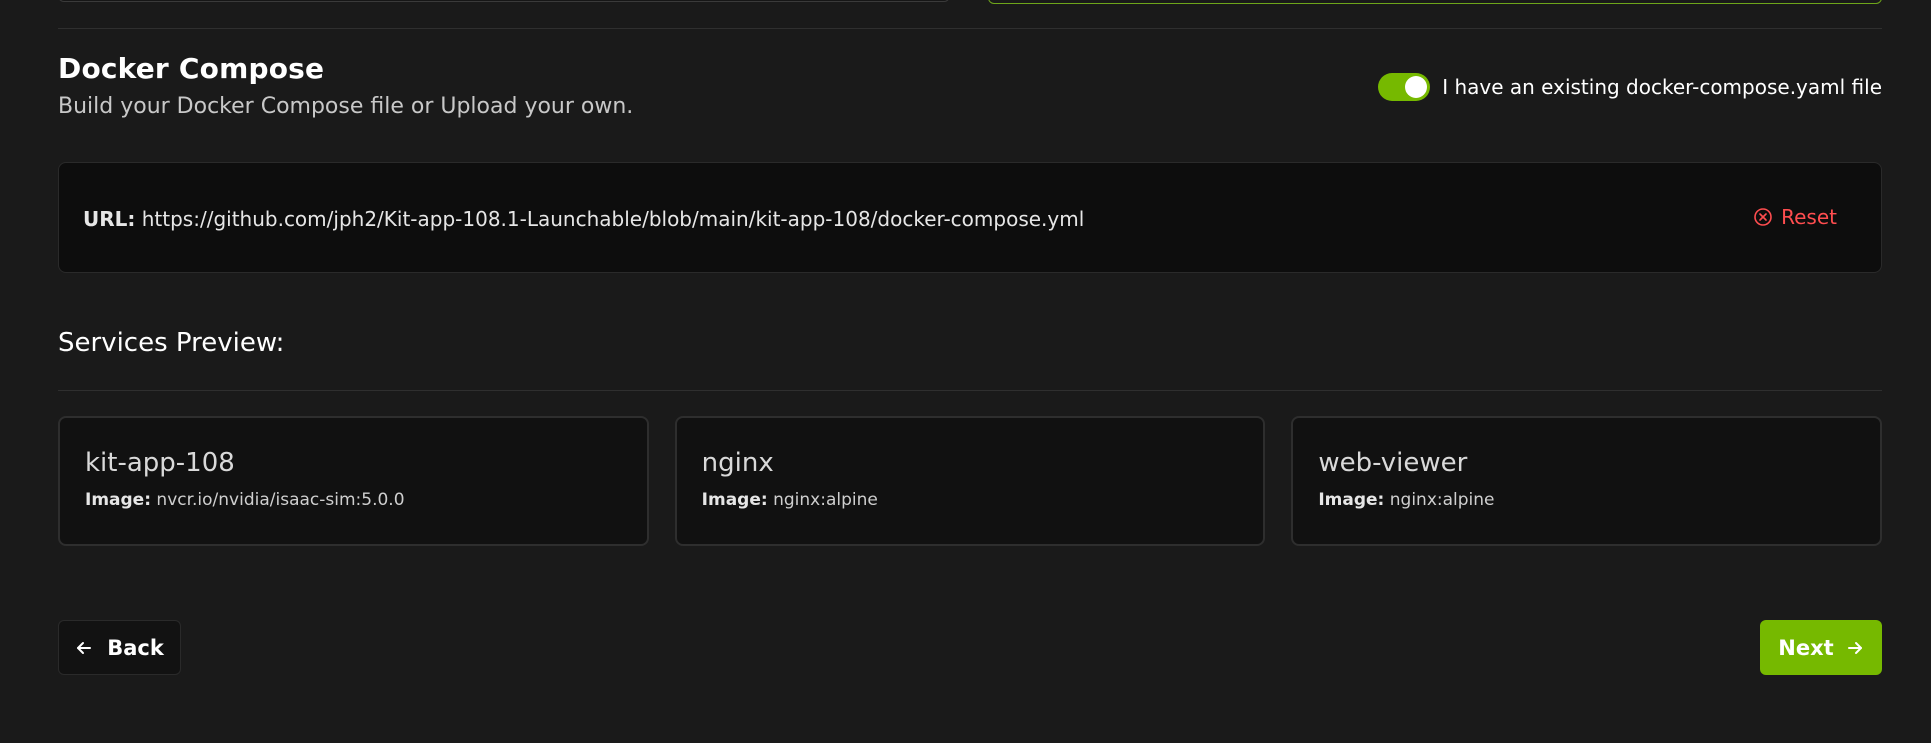 This screenshot has height=743, width=1931. Describe the element at coordinates (109, 219) in the screenshot. I see `url-label: URL:` at that location.